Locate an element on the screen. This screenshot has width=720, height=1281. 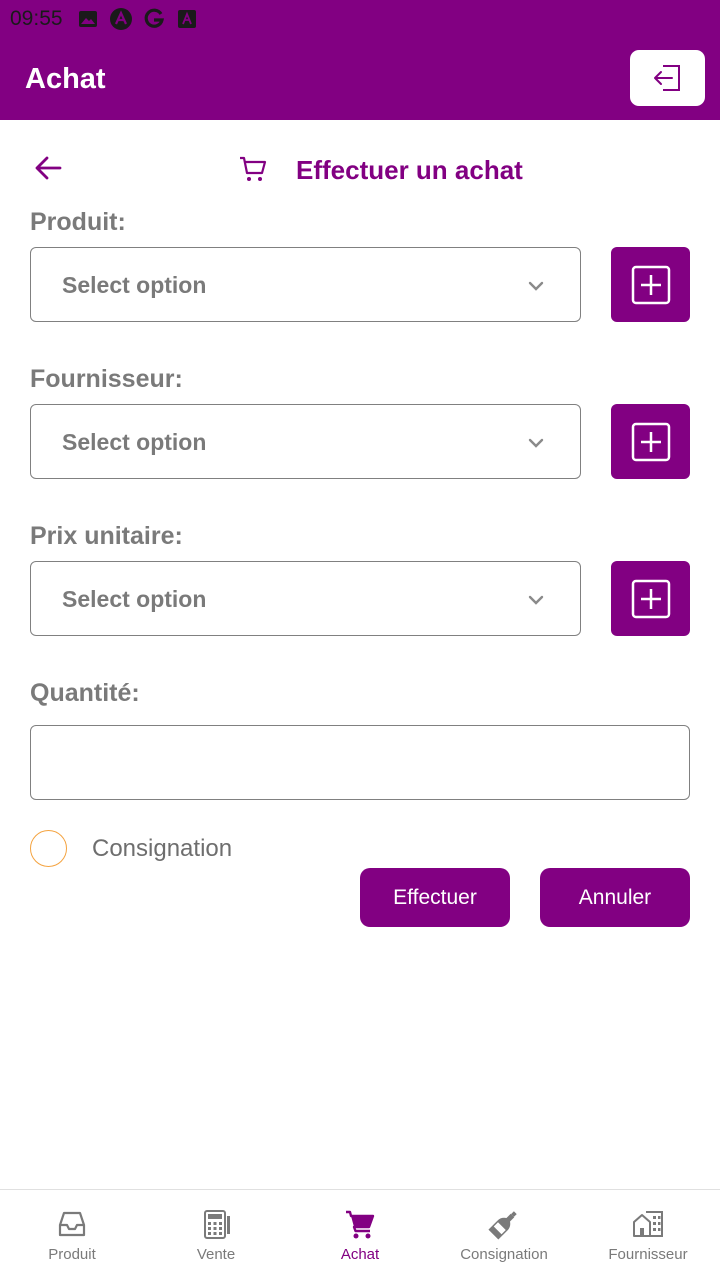
logout-icon is located at coordinates (666, 78).